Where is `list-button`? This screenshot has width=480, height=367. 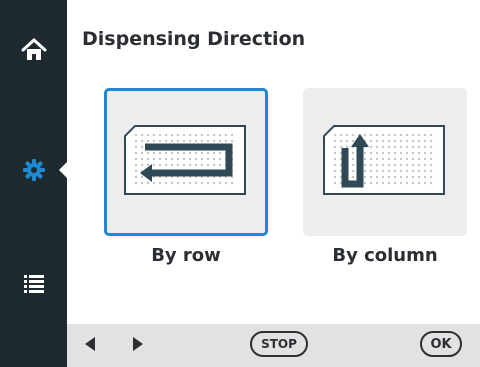
list-button is located at coordinates (33, 284).